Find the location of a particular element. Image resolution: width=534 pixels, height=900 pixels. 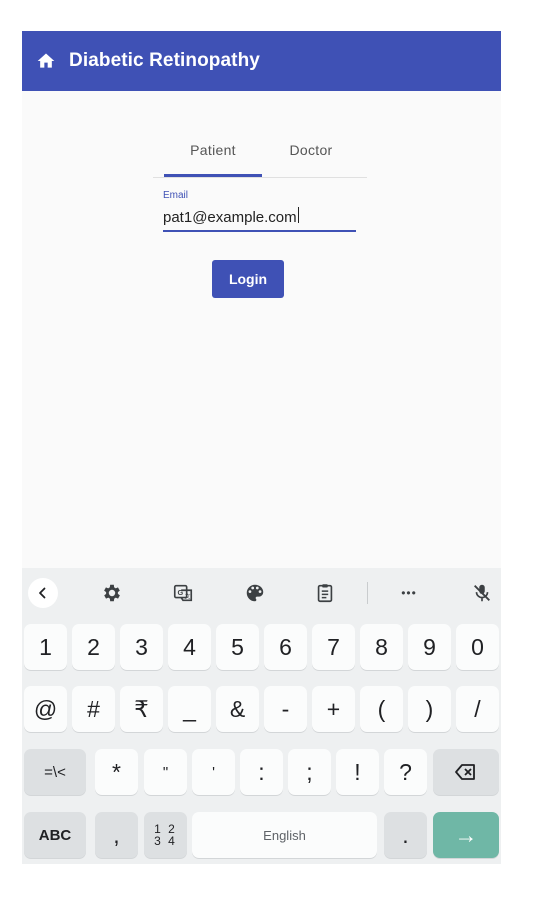

key-plus: + is located at coordinates (333, 709).